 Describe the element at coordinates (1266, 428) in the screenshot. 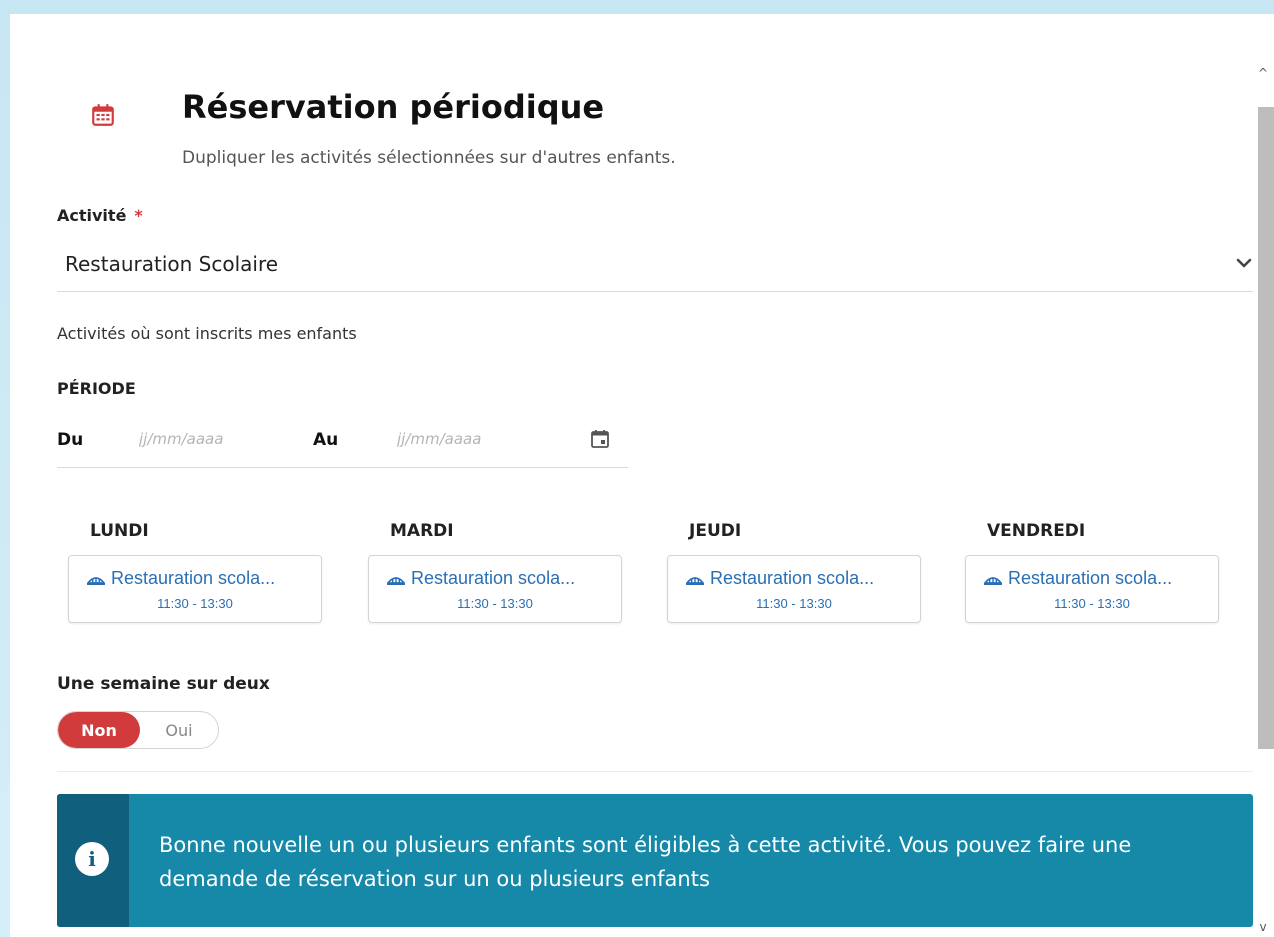

I see `scrollbar-thumb` at that location.